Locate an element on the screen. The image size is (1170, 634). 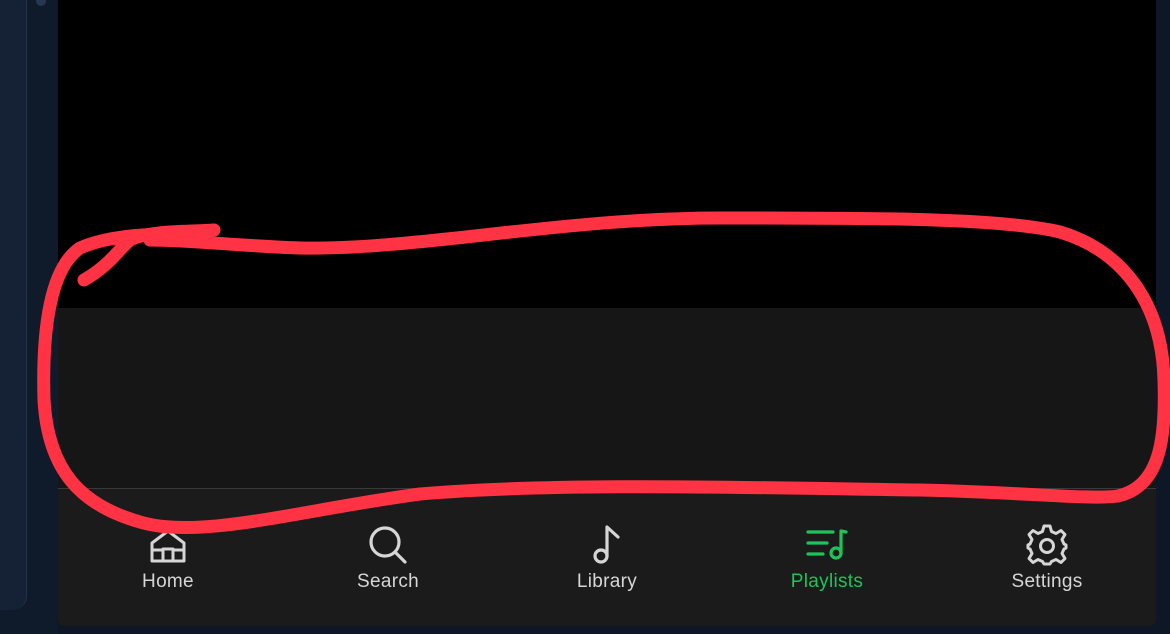
gear-icon is located at coordinates (1047, 545).